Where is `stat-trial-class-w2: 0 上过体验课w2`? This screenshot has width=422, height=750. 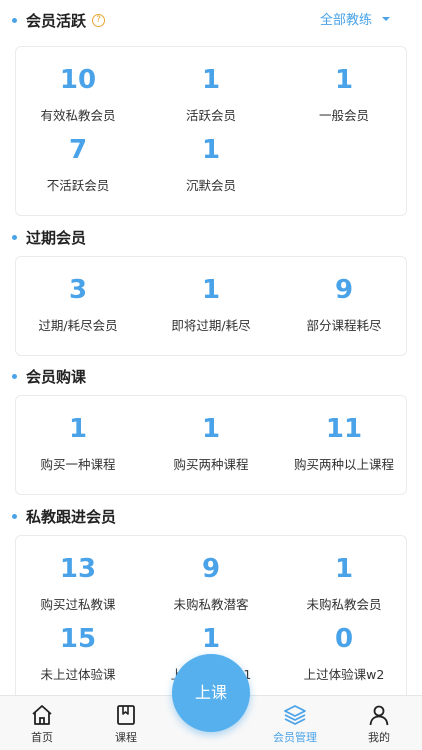 stat-trial-class-w2: 0 上过体验课w2 is located at coordinates (344, 653).